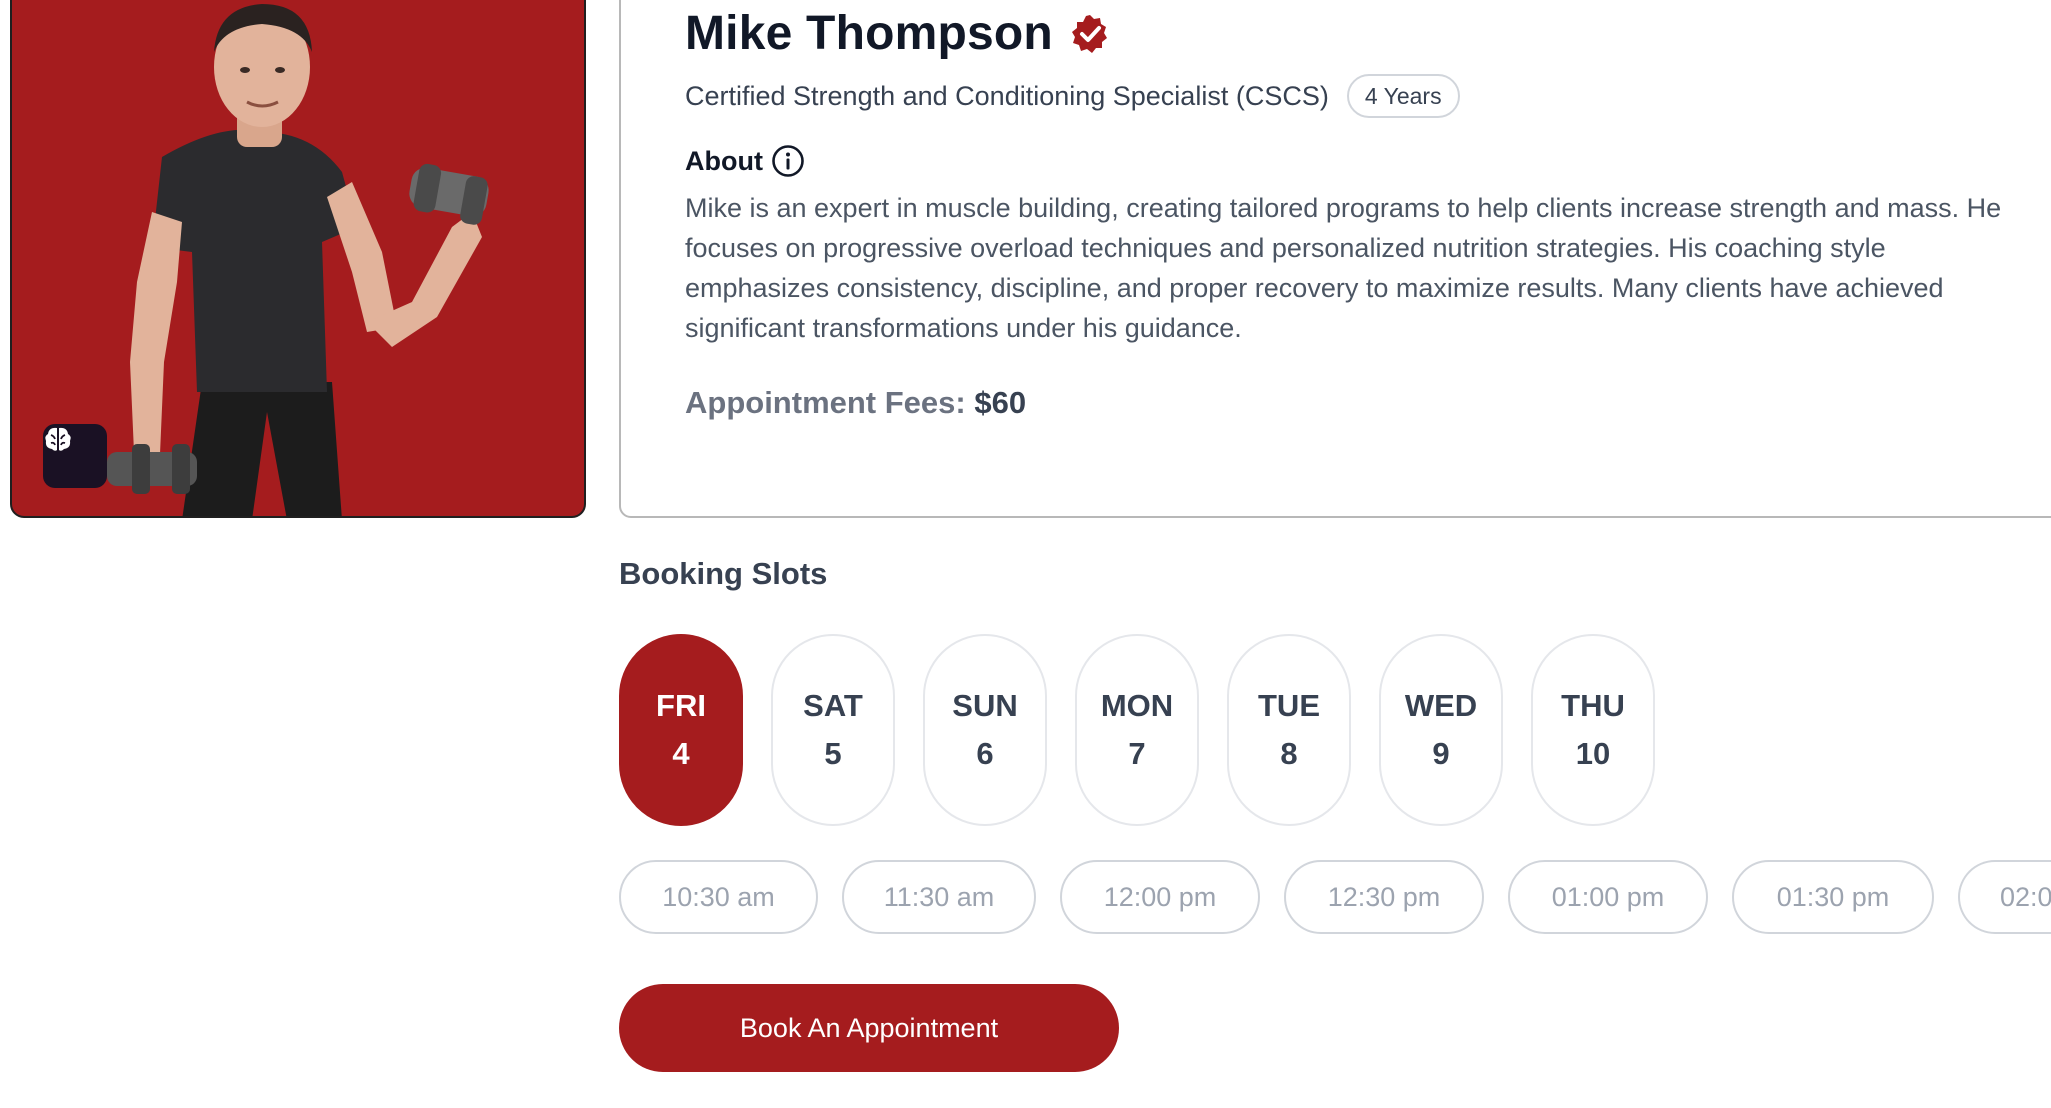 The height and width of the screenshot is (1108, 2051). What do you see at coordinates (1289, 753) in the screenshot?
I see `day-date: 8` at bounding box center [1289, 753].